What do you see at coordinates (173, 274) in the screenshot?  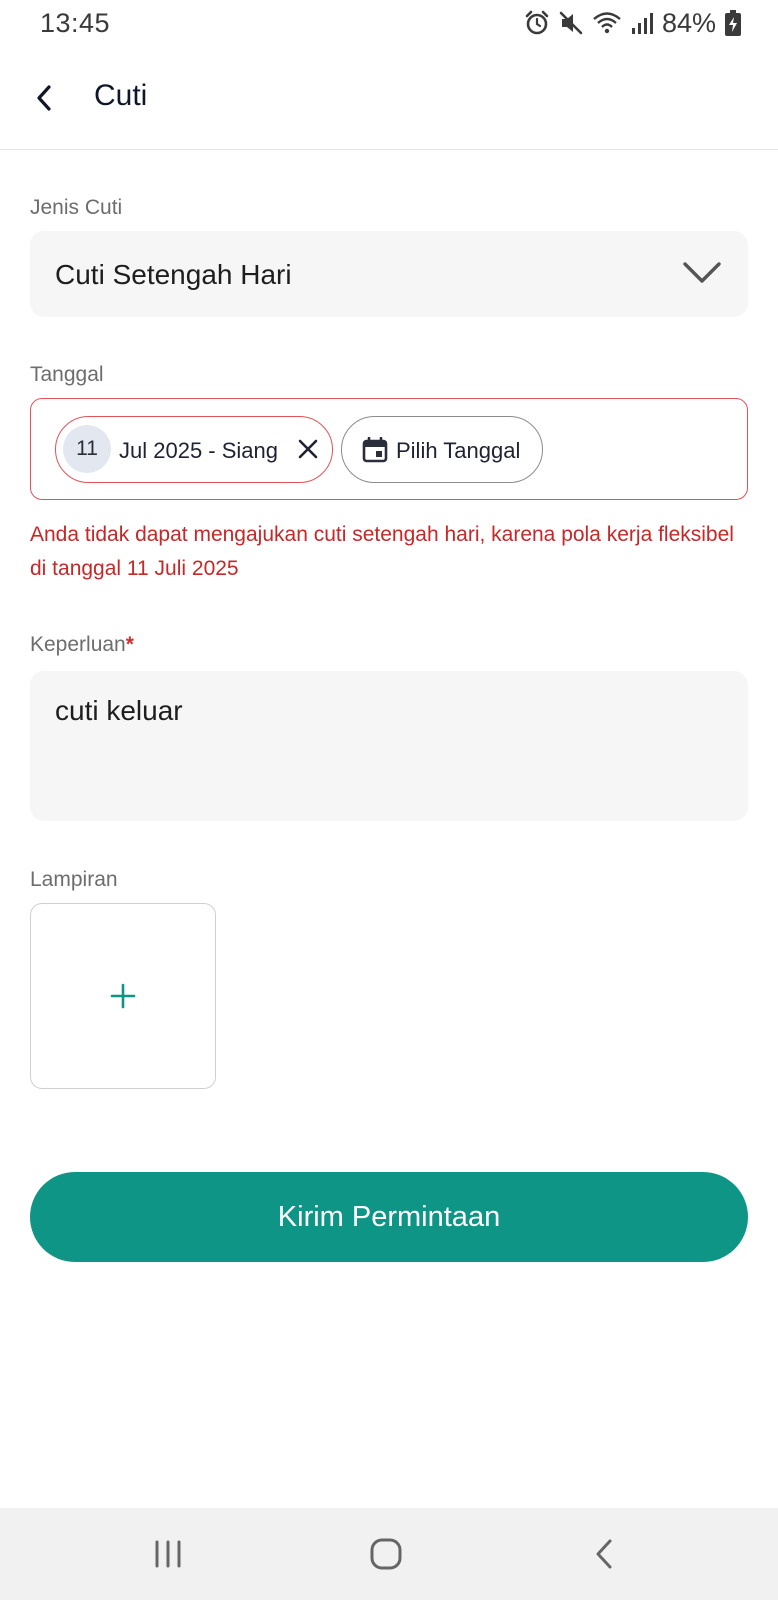 I see `leave-type-value: Cuti Setengah Hari` at bounding box center [173, 274].